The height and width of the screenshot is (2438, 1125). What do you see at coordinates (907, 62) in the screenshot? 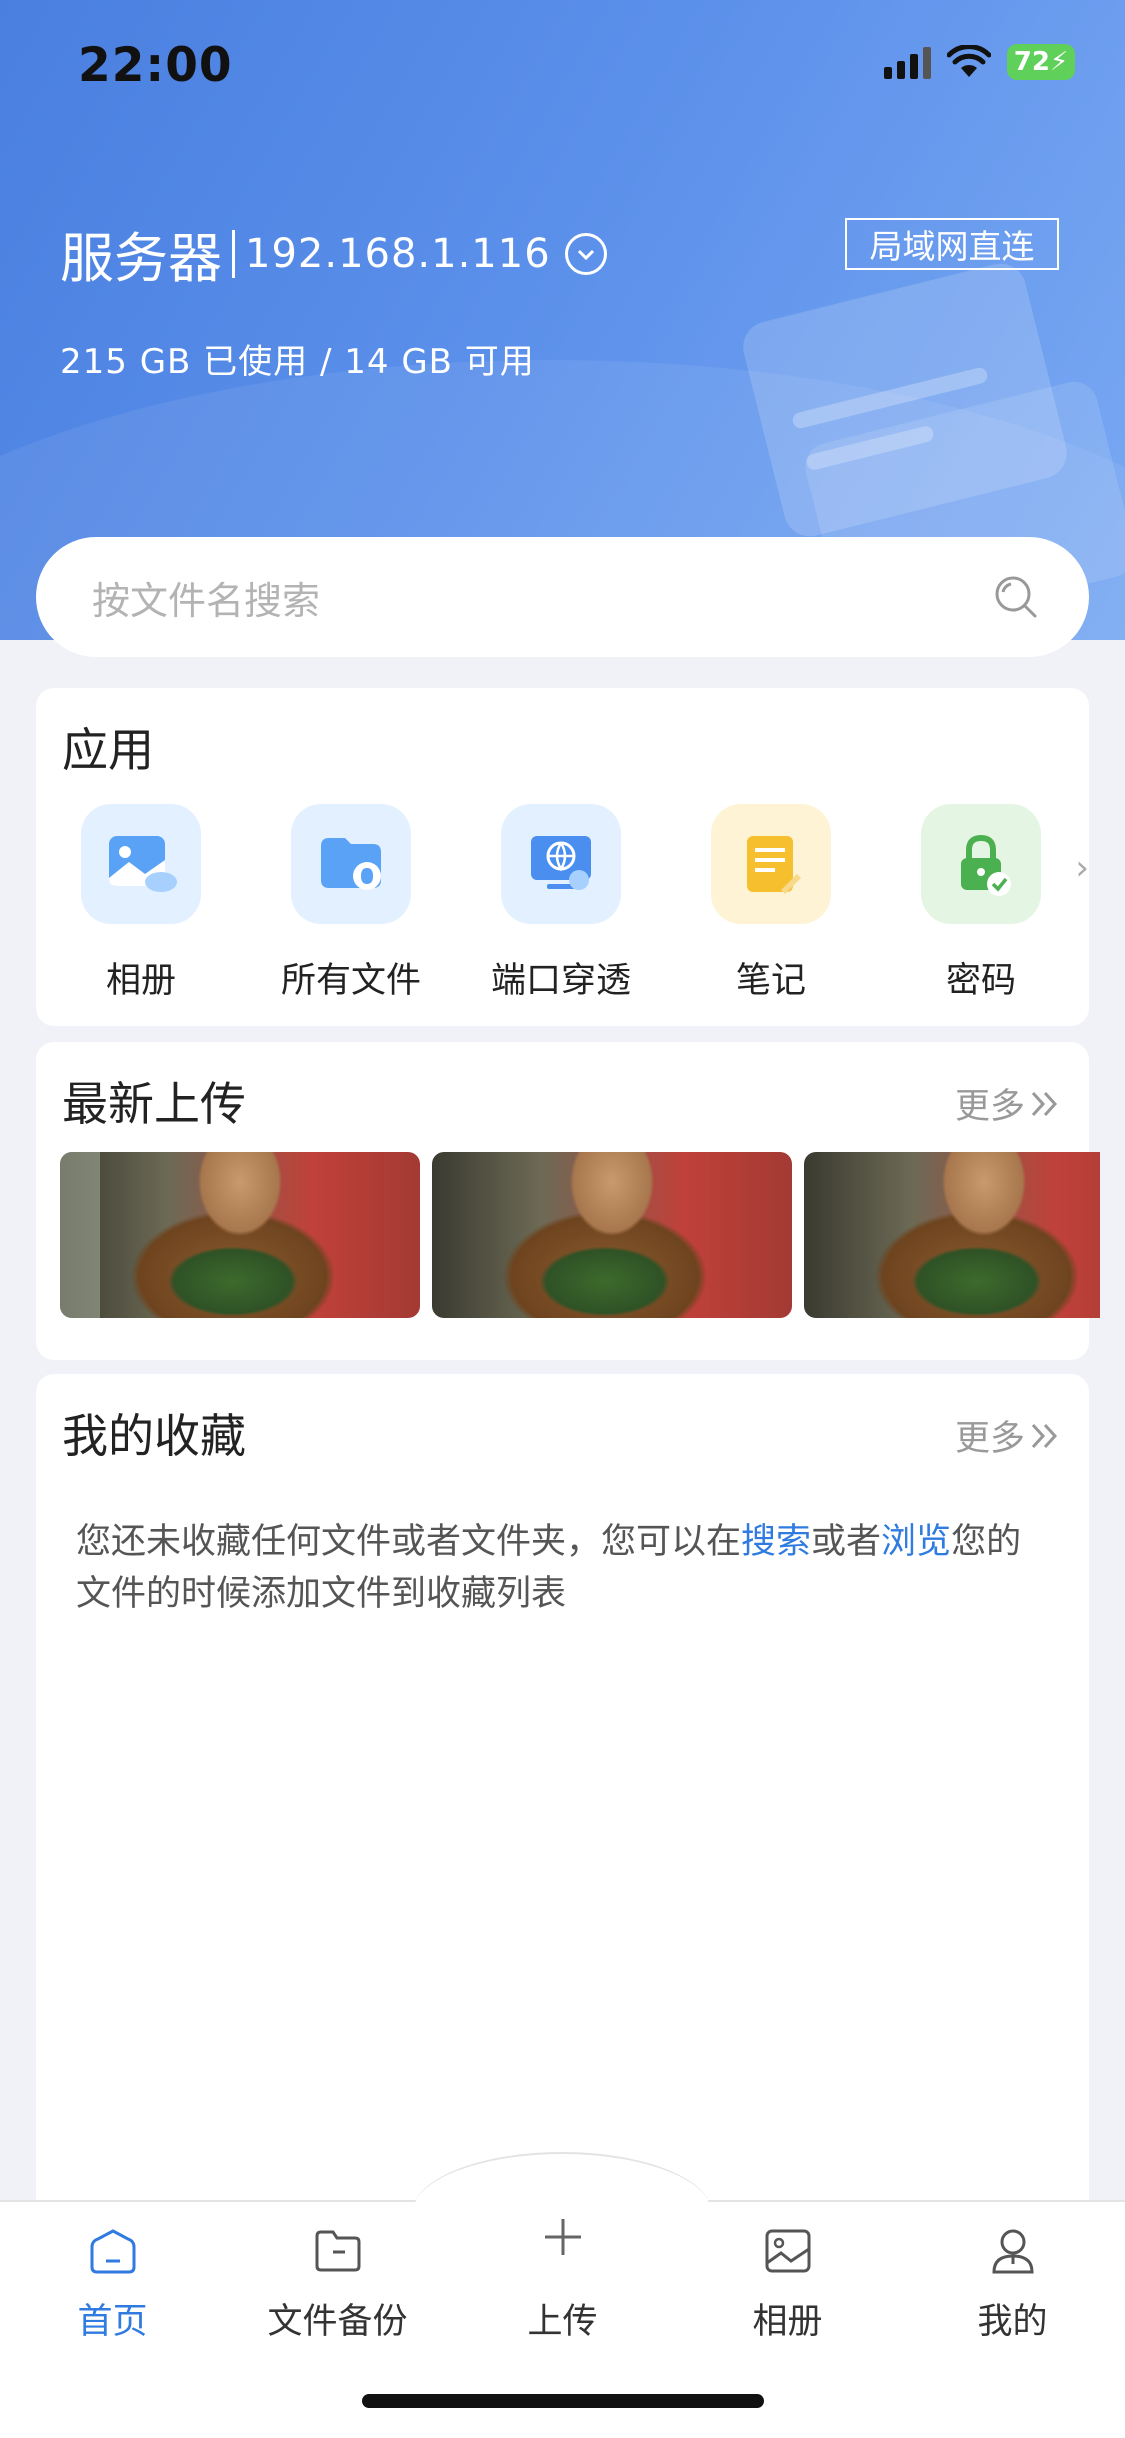
I see `cellular-signal-icon` at bounding box center [907, 62].